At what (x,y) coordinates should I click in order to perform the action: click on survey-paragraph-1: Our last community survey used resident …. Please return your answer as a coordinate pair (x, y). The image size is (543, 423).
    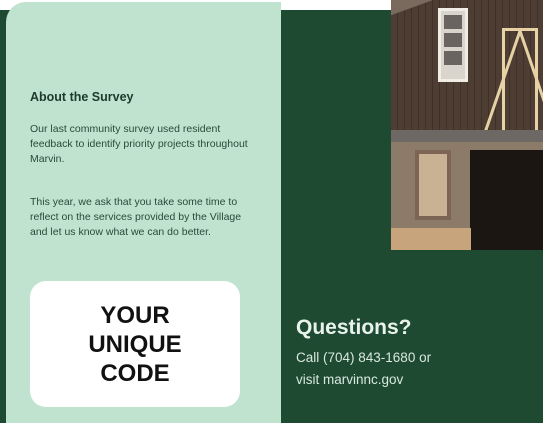
    Looking at the image, I should click on (139, 144).